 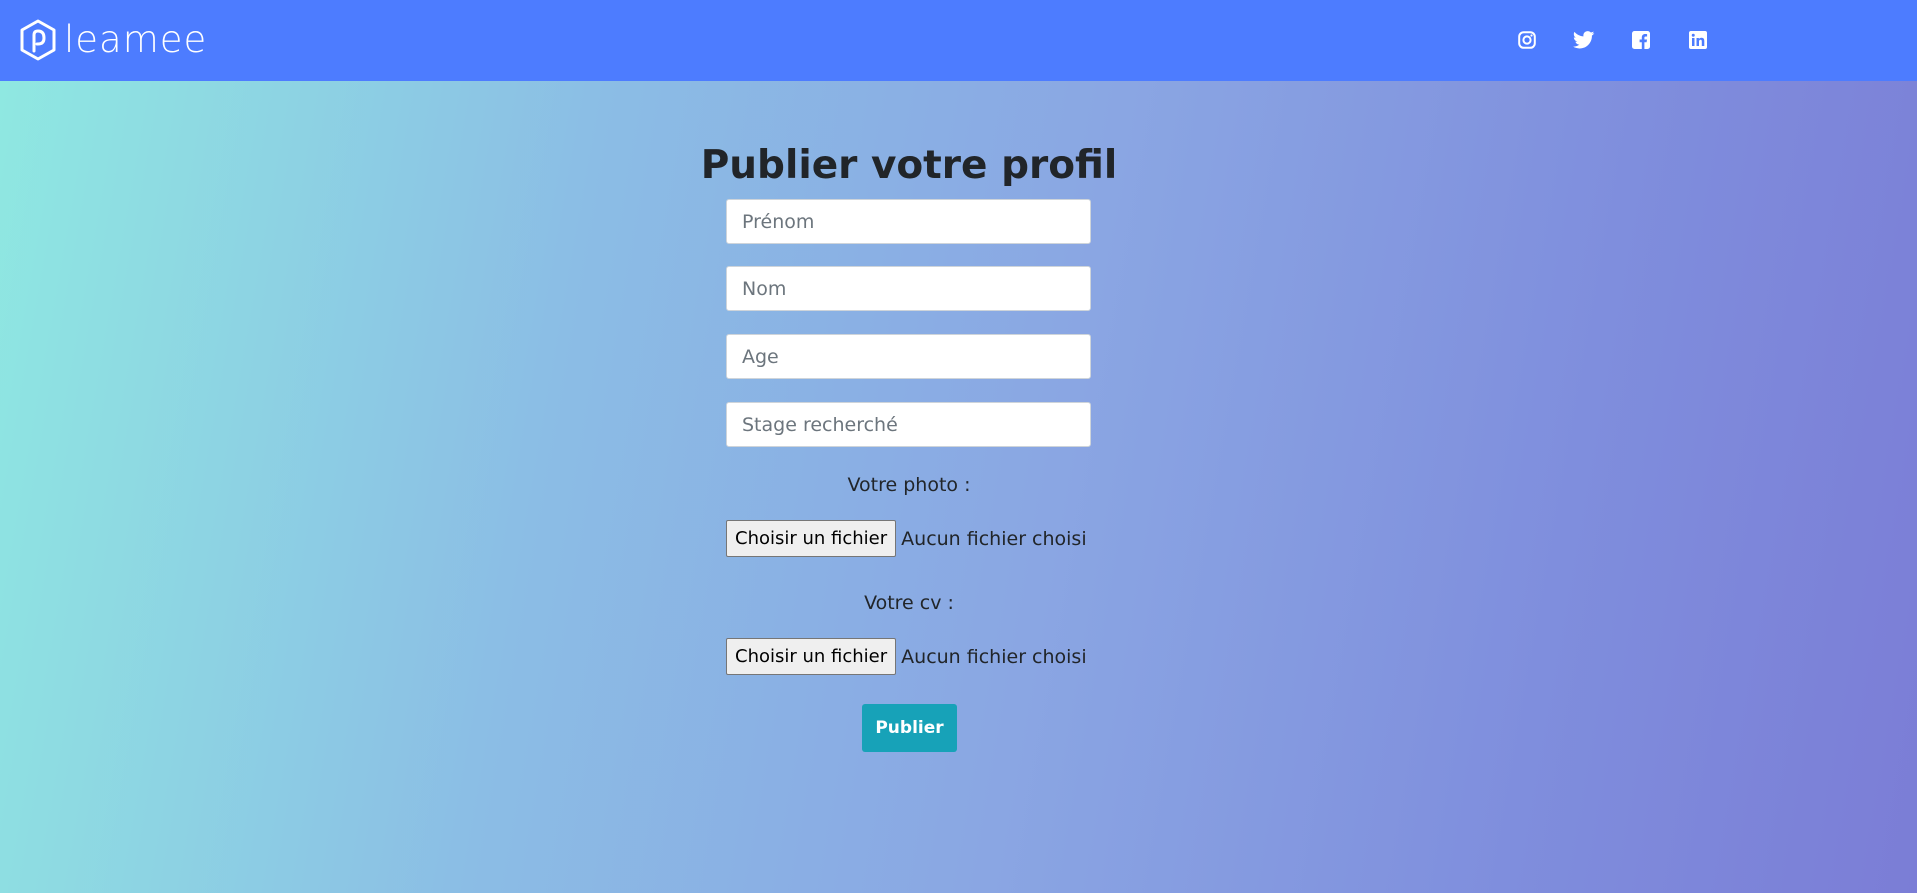 I want to click on twitter-icon, so click(x=1584, y=40).